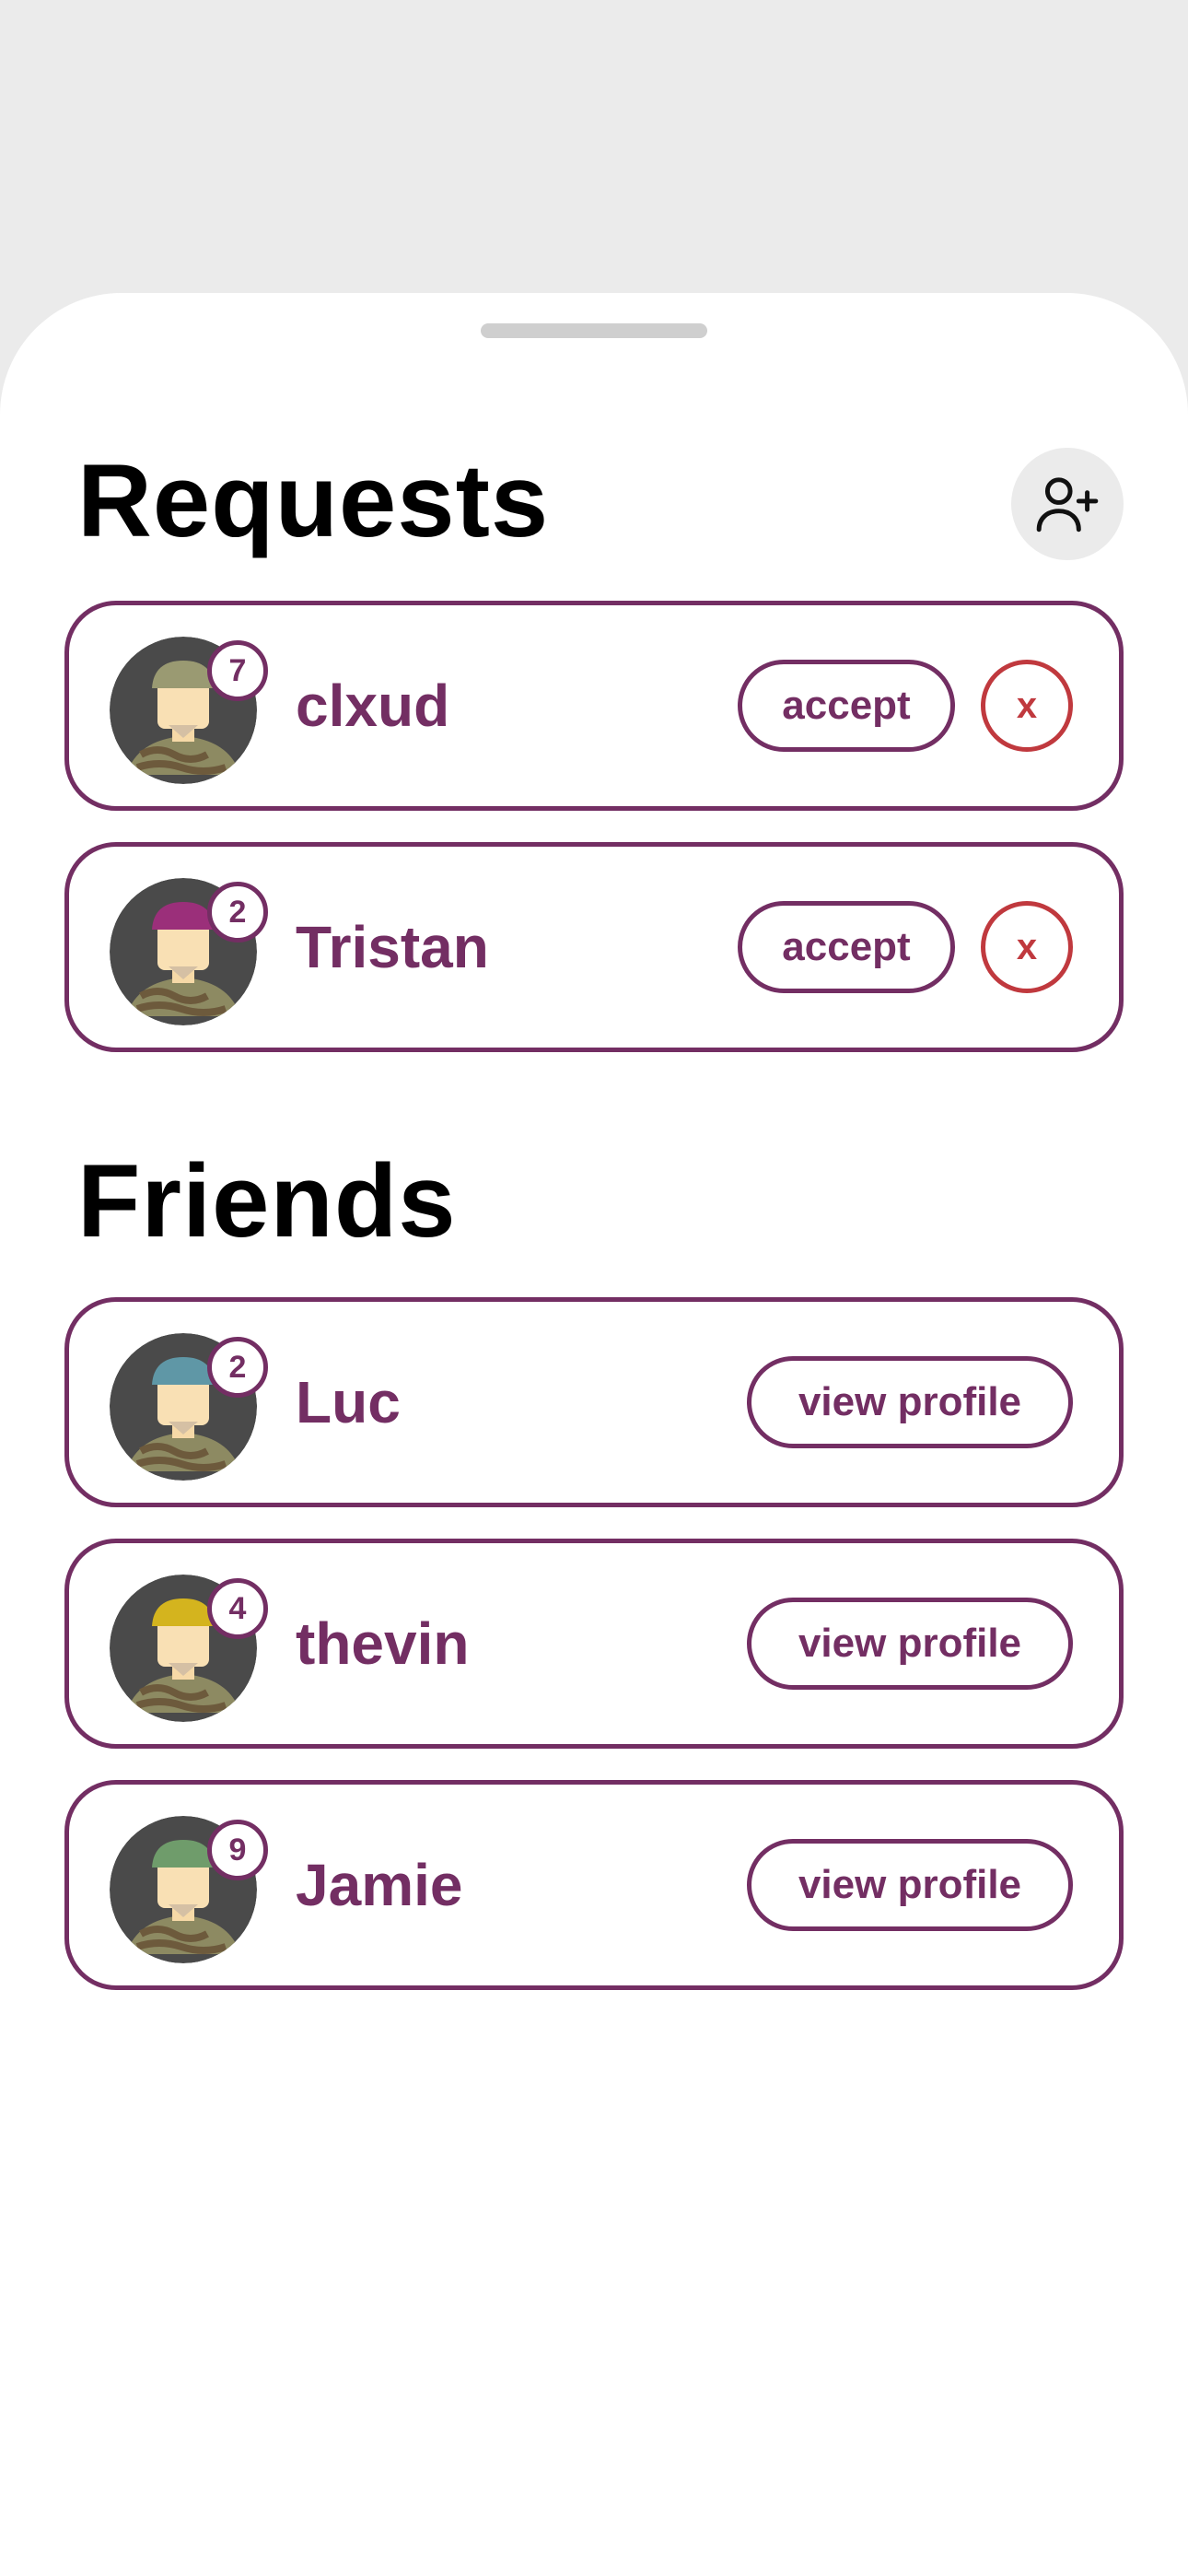 The image size is (1188, 2576). Describe the element at coordinates (373, 706) in the screenshot. I see `request-username: clxud` at that location.